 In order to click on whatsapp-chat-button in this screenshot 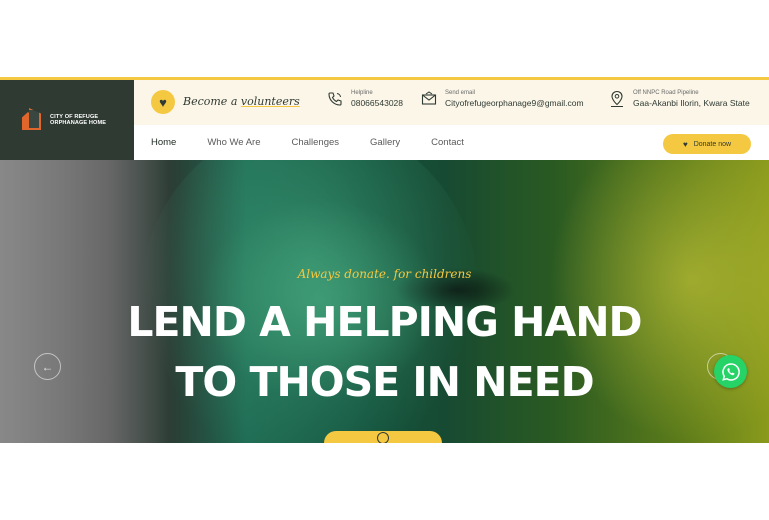, I will do `click(730, 371)`.